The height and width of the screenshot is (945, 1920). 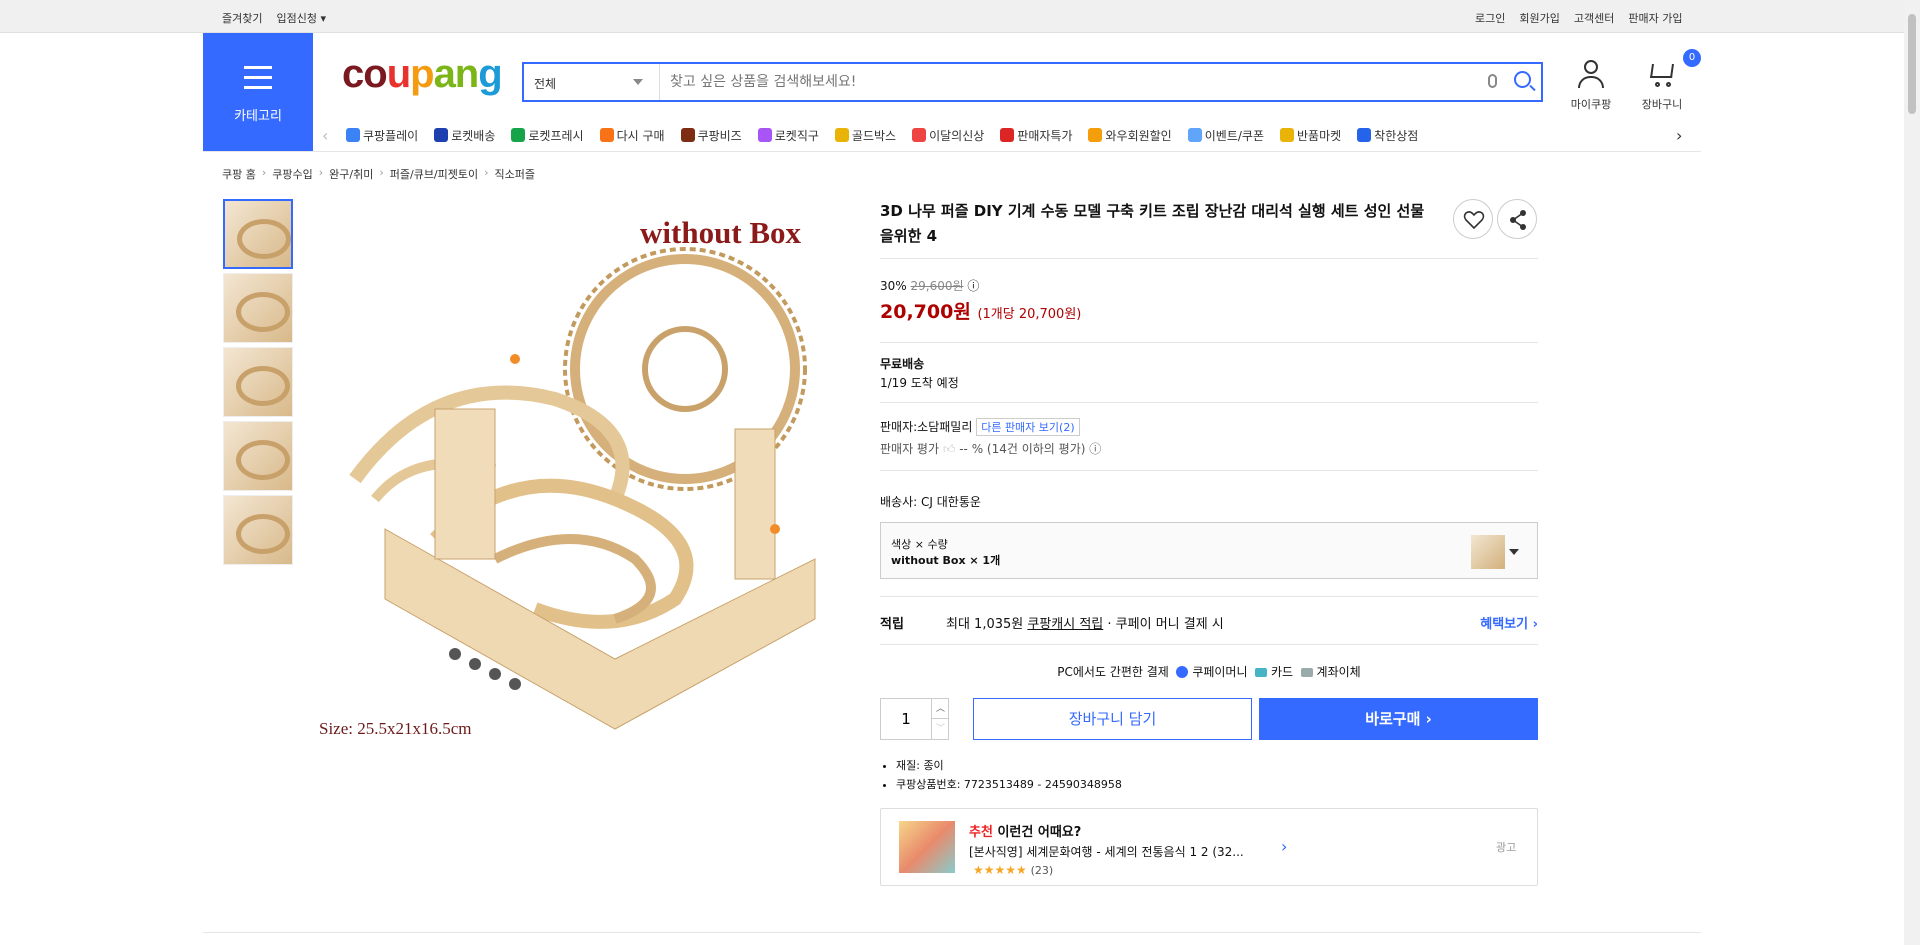 I want to click on ad-label: 광고, so click(x=1506, y=847).